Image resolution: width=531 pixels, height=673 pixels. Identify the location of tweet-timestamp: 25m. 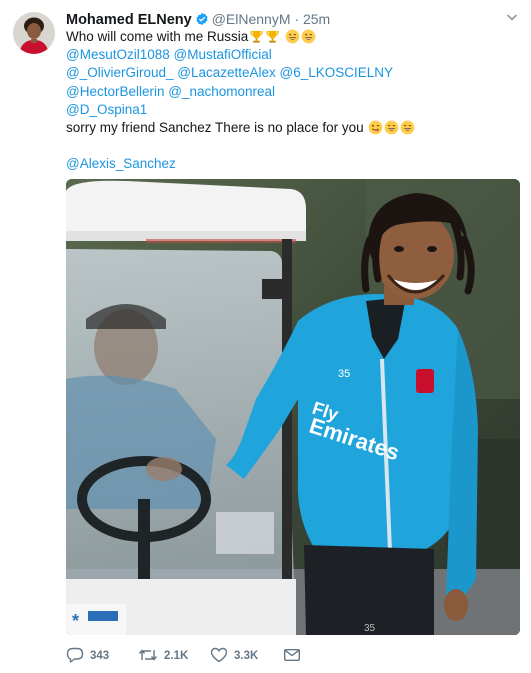
(316, 19).